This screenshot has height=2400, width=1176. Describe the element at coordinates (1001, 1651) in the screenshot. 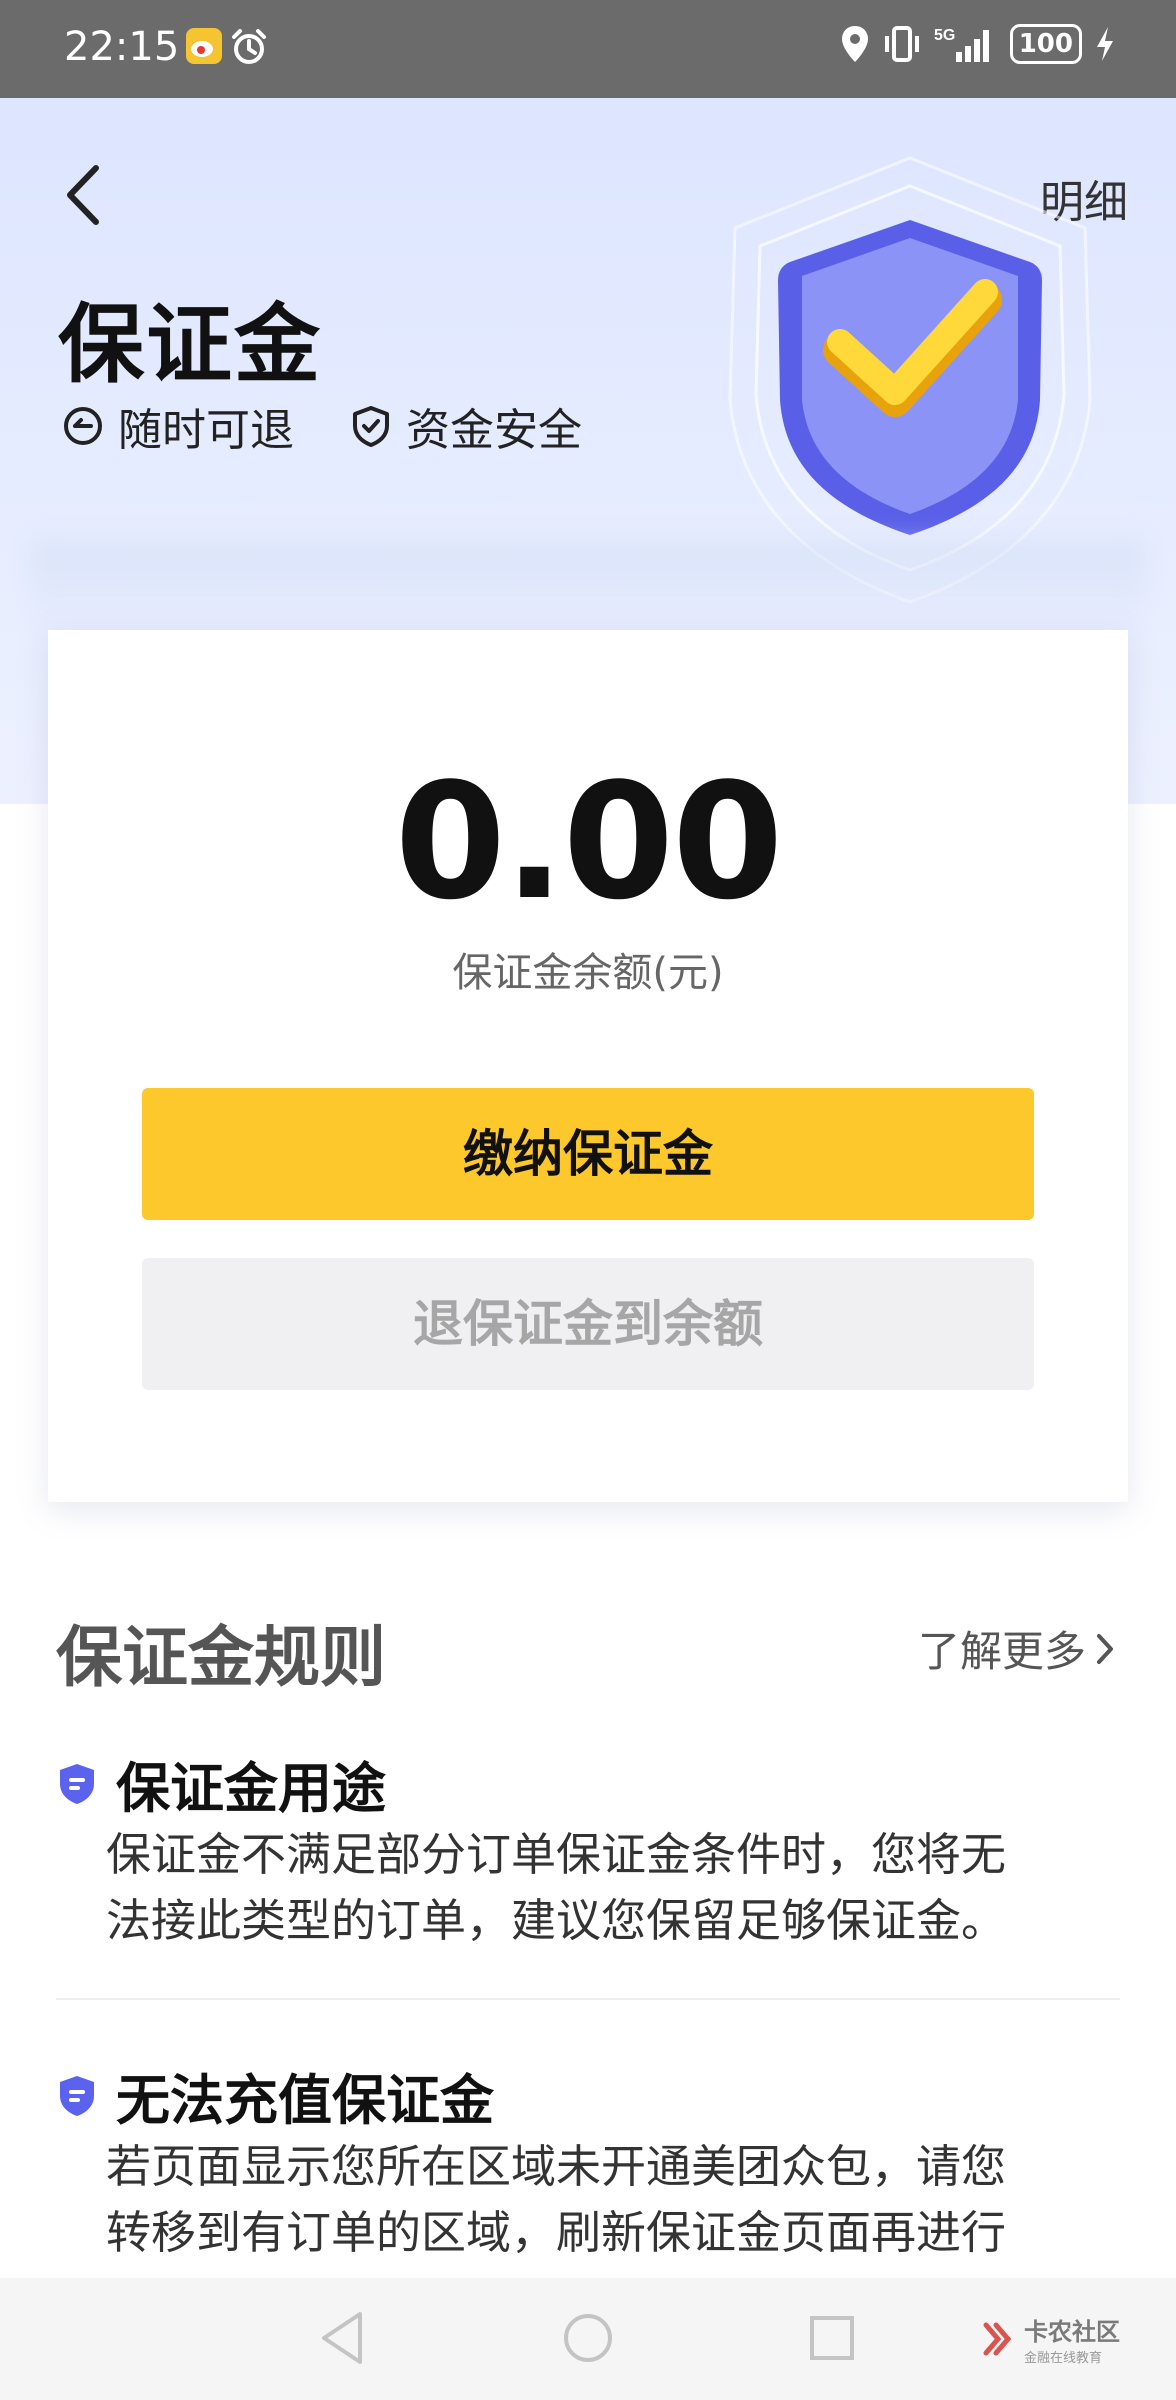

I see `learn-more-label: 了解更多` at that location.